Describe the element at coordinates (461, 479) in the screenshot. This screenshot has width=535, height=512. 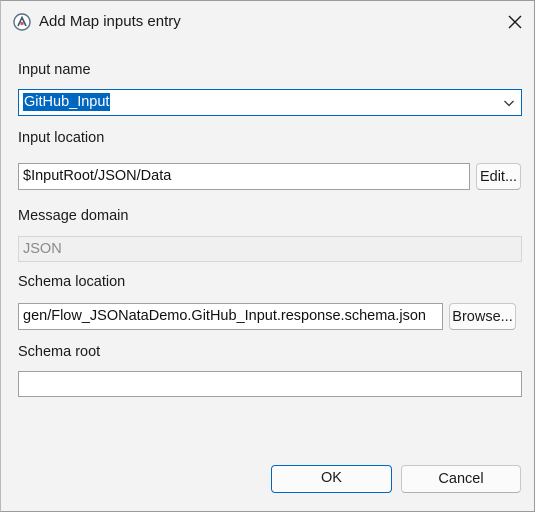
I see `cancel-button: Cancel` at that location.